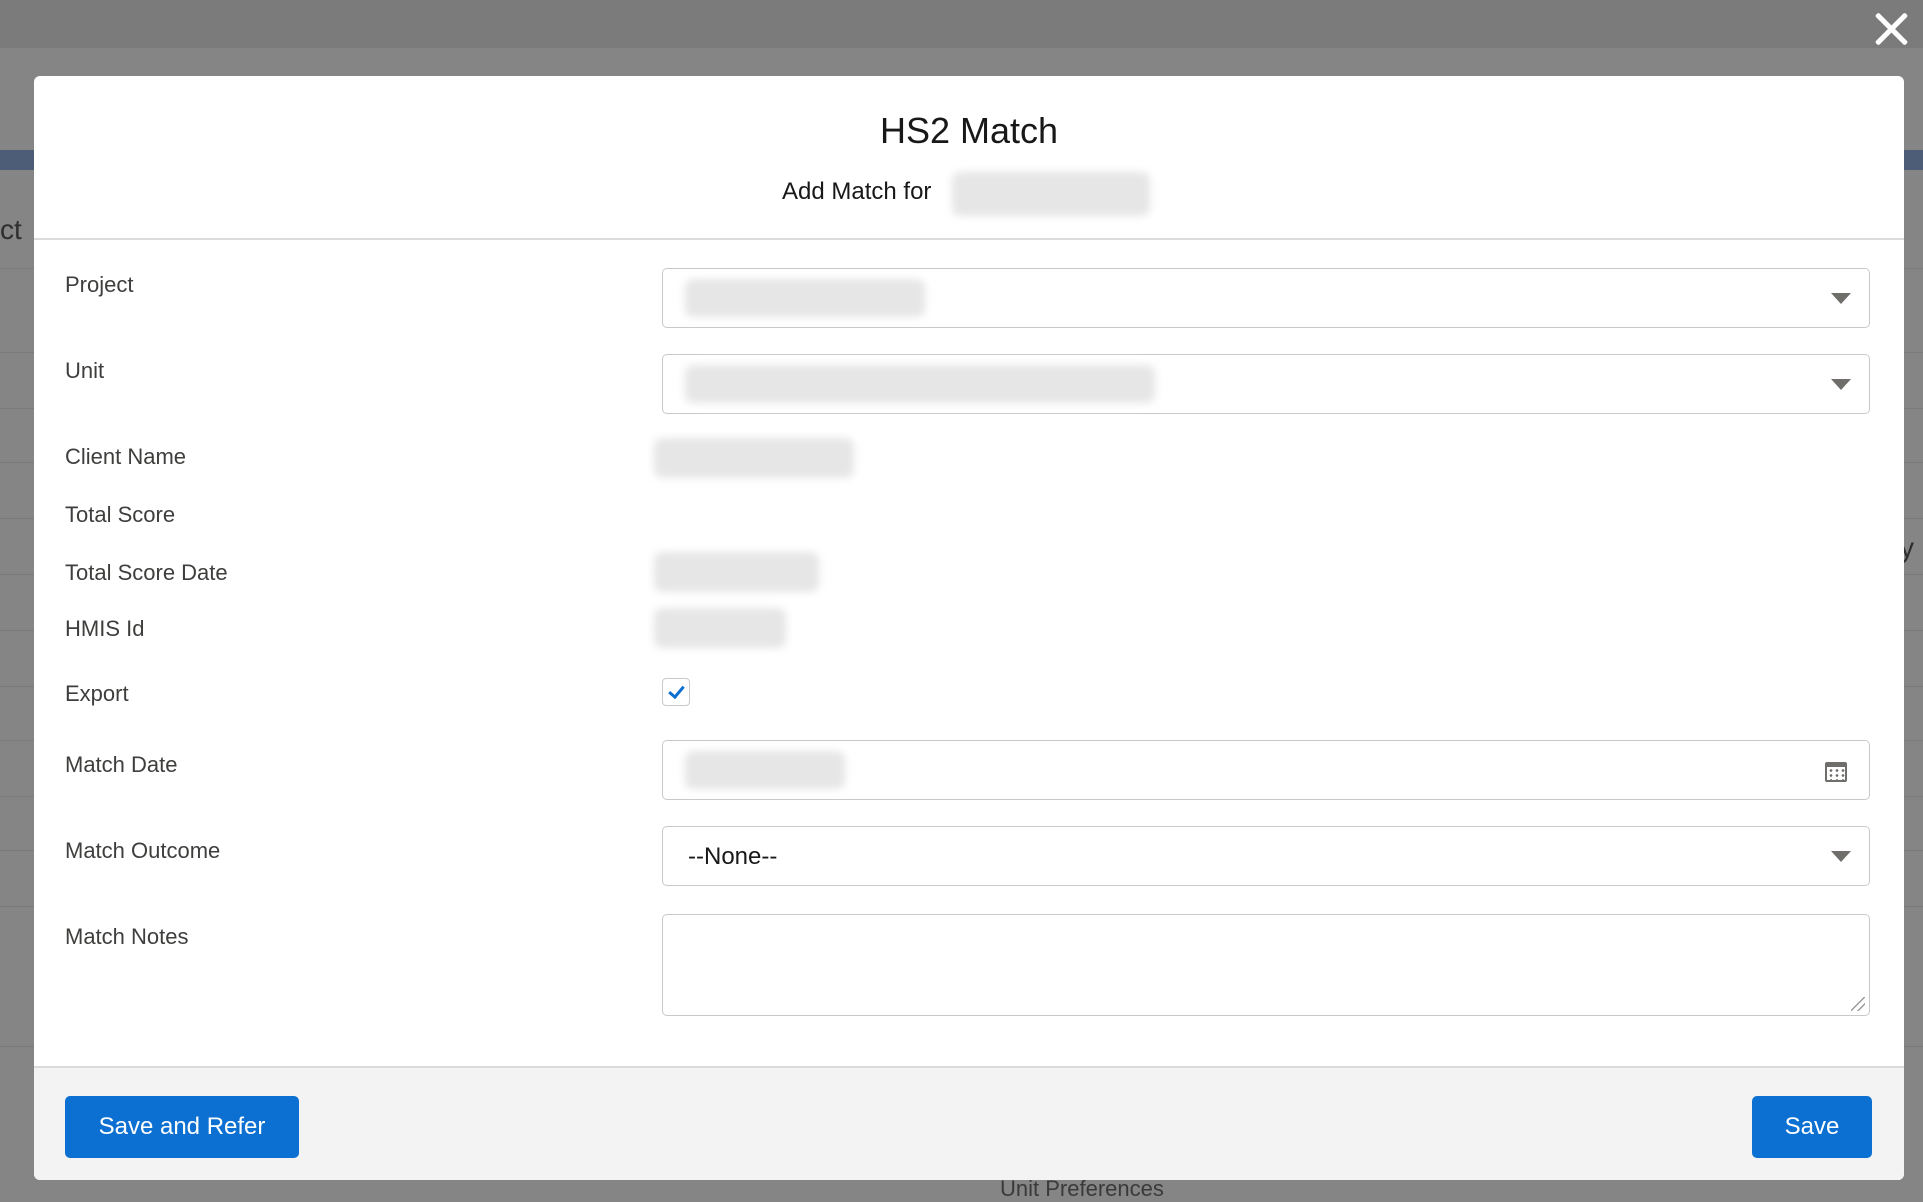 The width and height of the screenshot is (1923, 1202). Describe the element at coordinates (765, 770) in the screenshot. I see `redacted-match-date-value` at that location.